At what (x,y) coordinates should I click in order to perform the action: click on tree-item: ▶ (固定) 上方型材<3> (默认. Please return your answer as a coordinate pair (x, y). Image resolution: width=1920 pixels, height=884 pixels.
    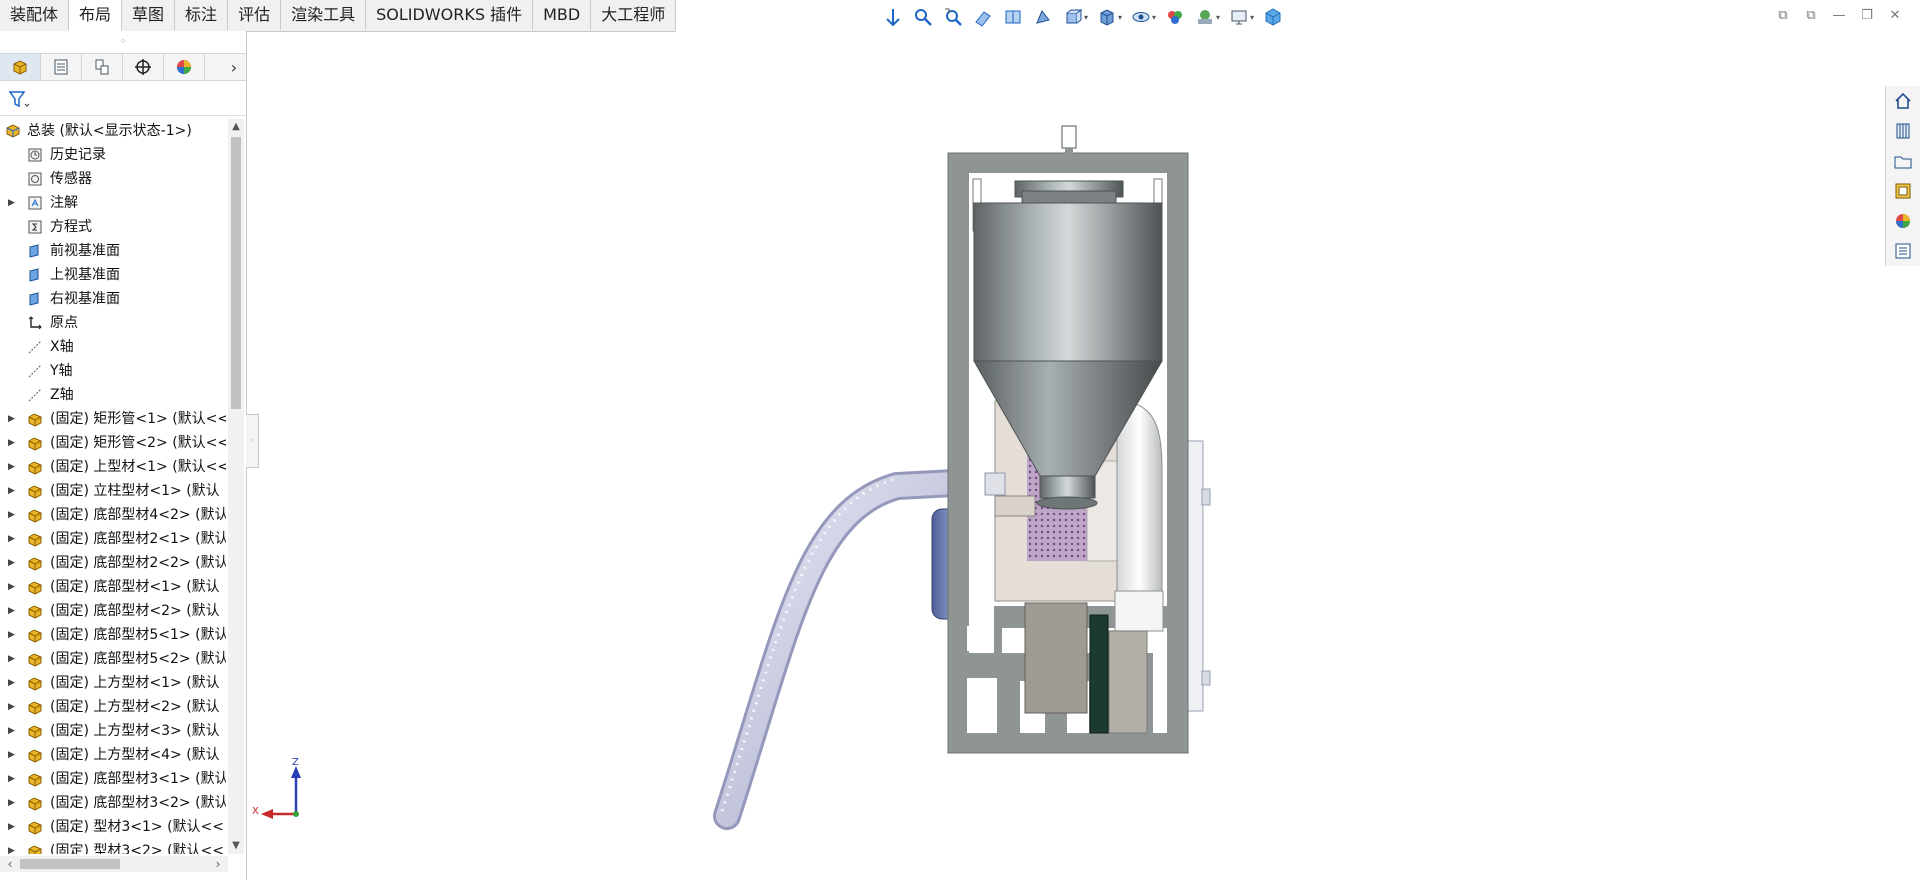
    Looking at the image, I should click on (113, 731).